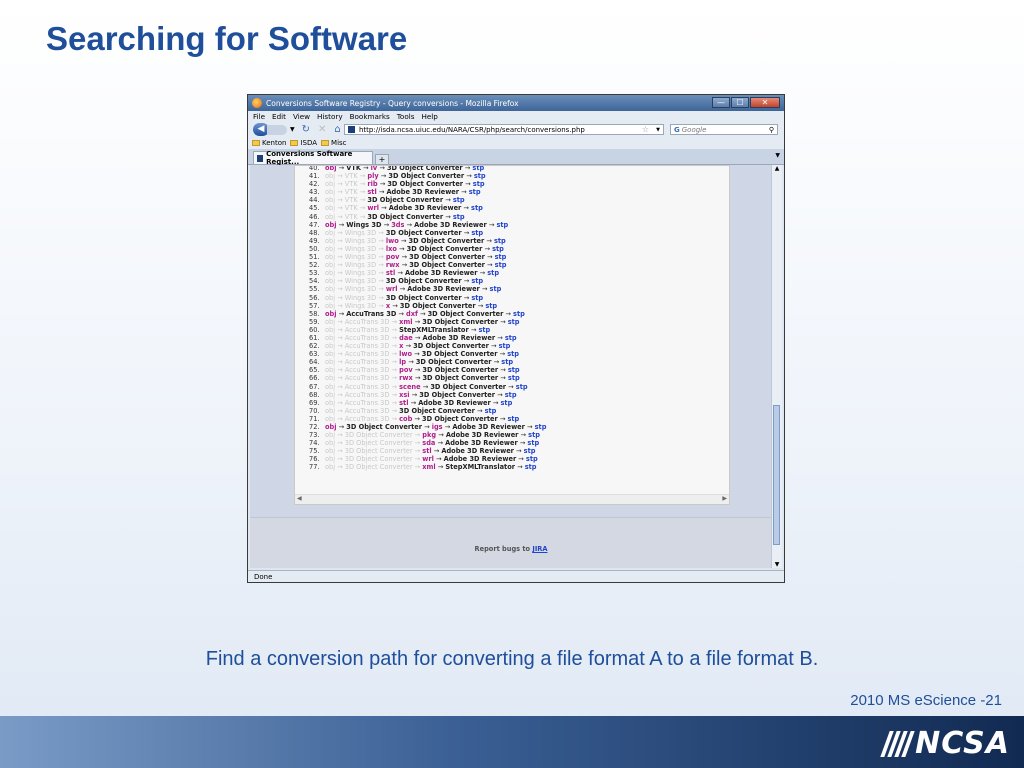 This screenshot has height=768, width=1024. I want to click on menu-history: History, so click(330, 116).